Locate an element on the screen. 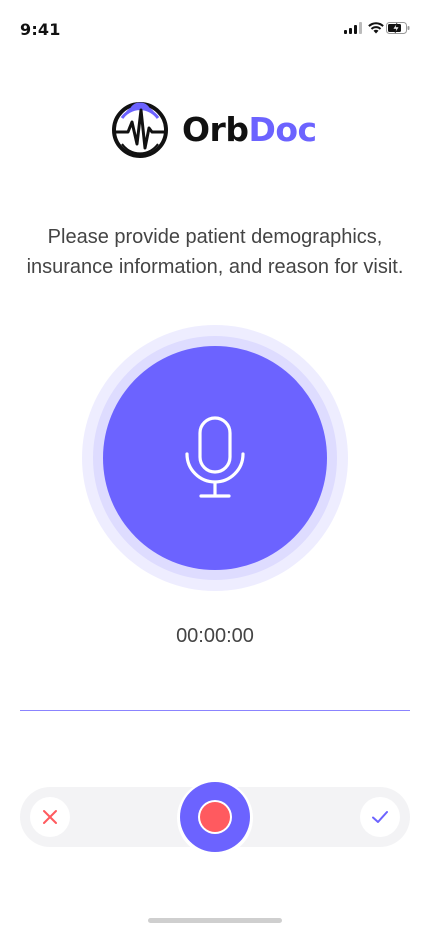 The image size is (430, 932). status-bar: 9:41 is located at coordinates (215, 30).